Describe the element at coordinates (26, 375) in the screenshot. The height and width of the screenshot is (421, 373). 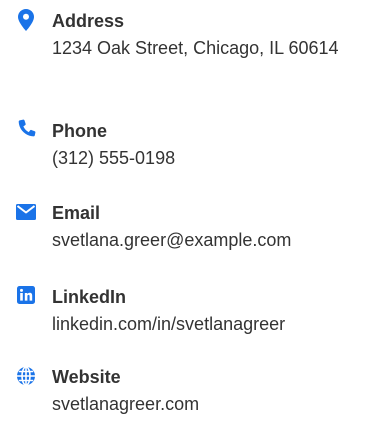
I see `globe-icon` at that location.